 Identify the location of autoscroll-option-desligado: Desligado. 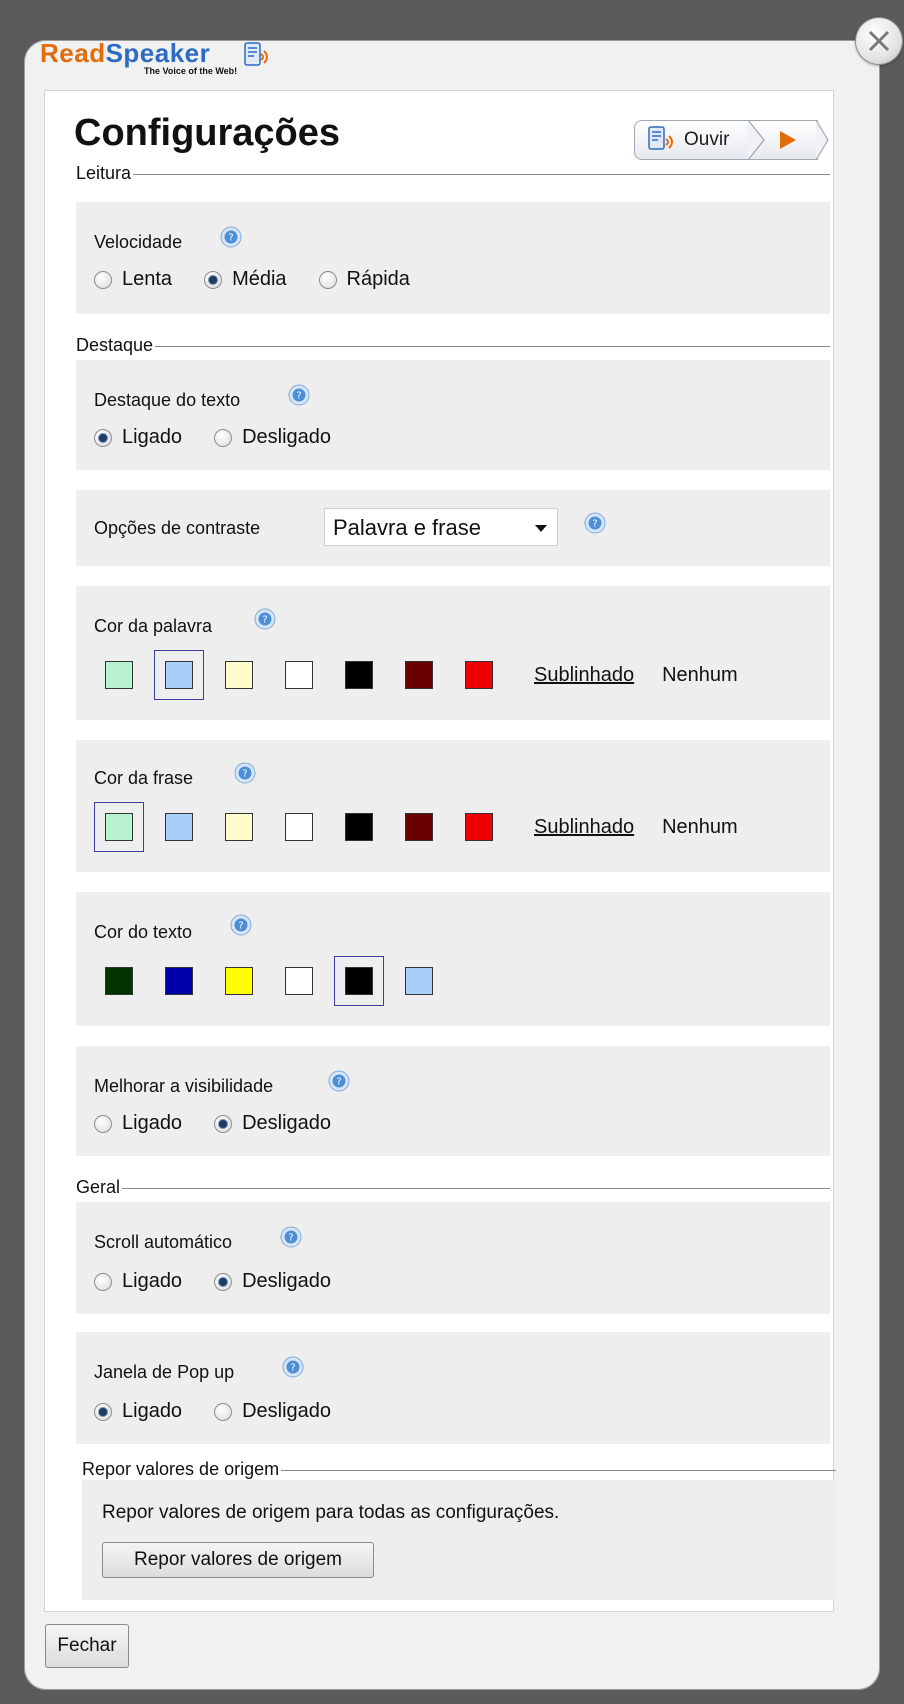
(272, 1281).